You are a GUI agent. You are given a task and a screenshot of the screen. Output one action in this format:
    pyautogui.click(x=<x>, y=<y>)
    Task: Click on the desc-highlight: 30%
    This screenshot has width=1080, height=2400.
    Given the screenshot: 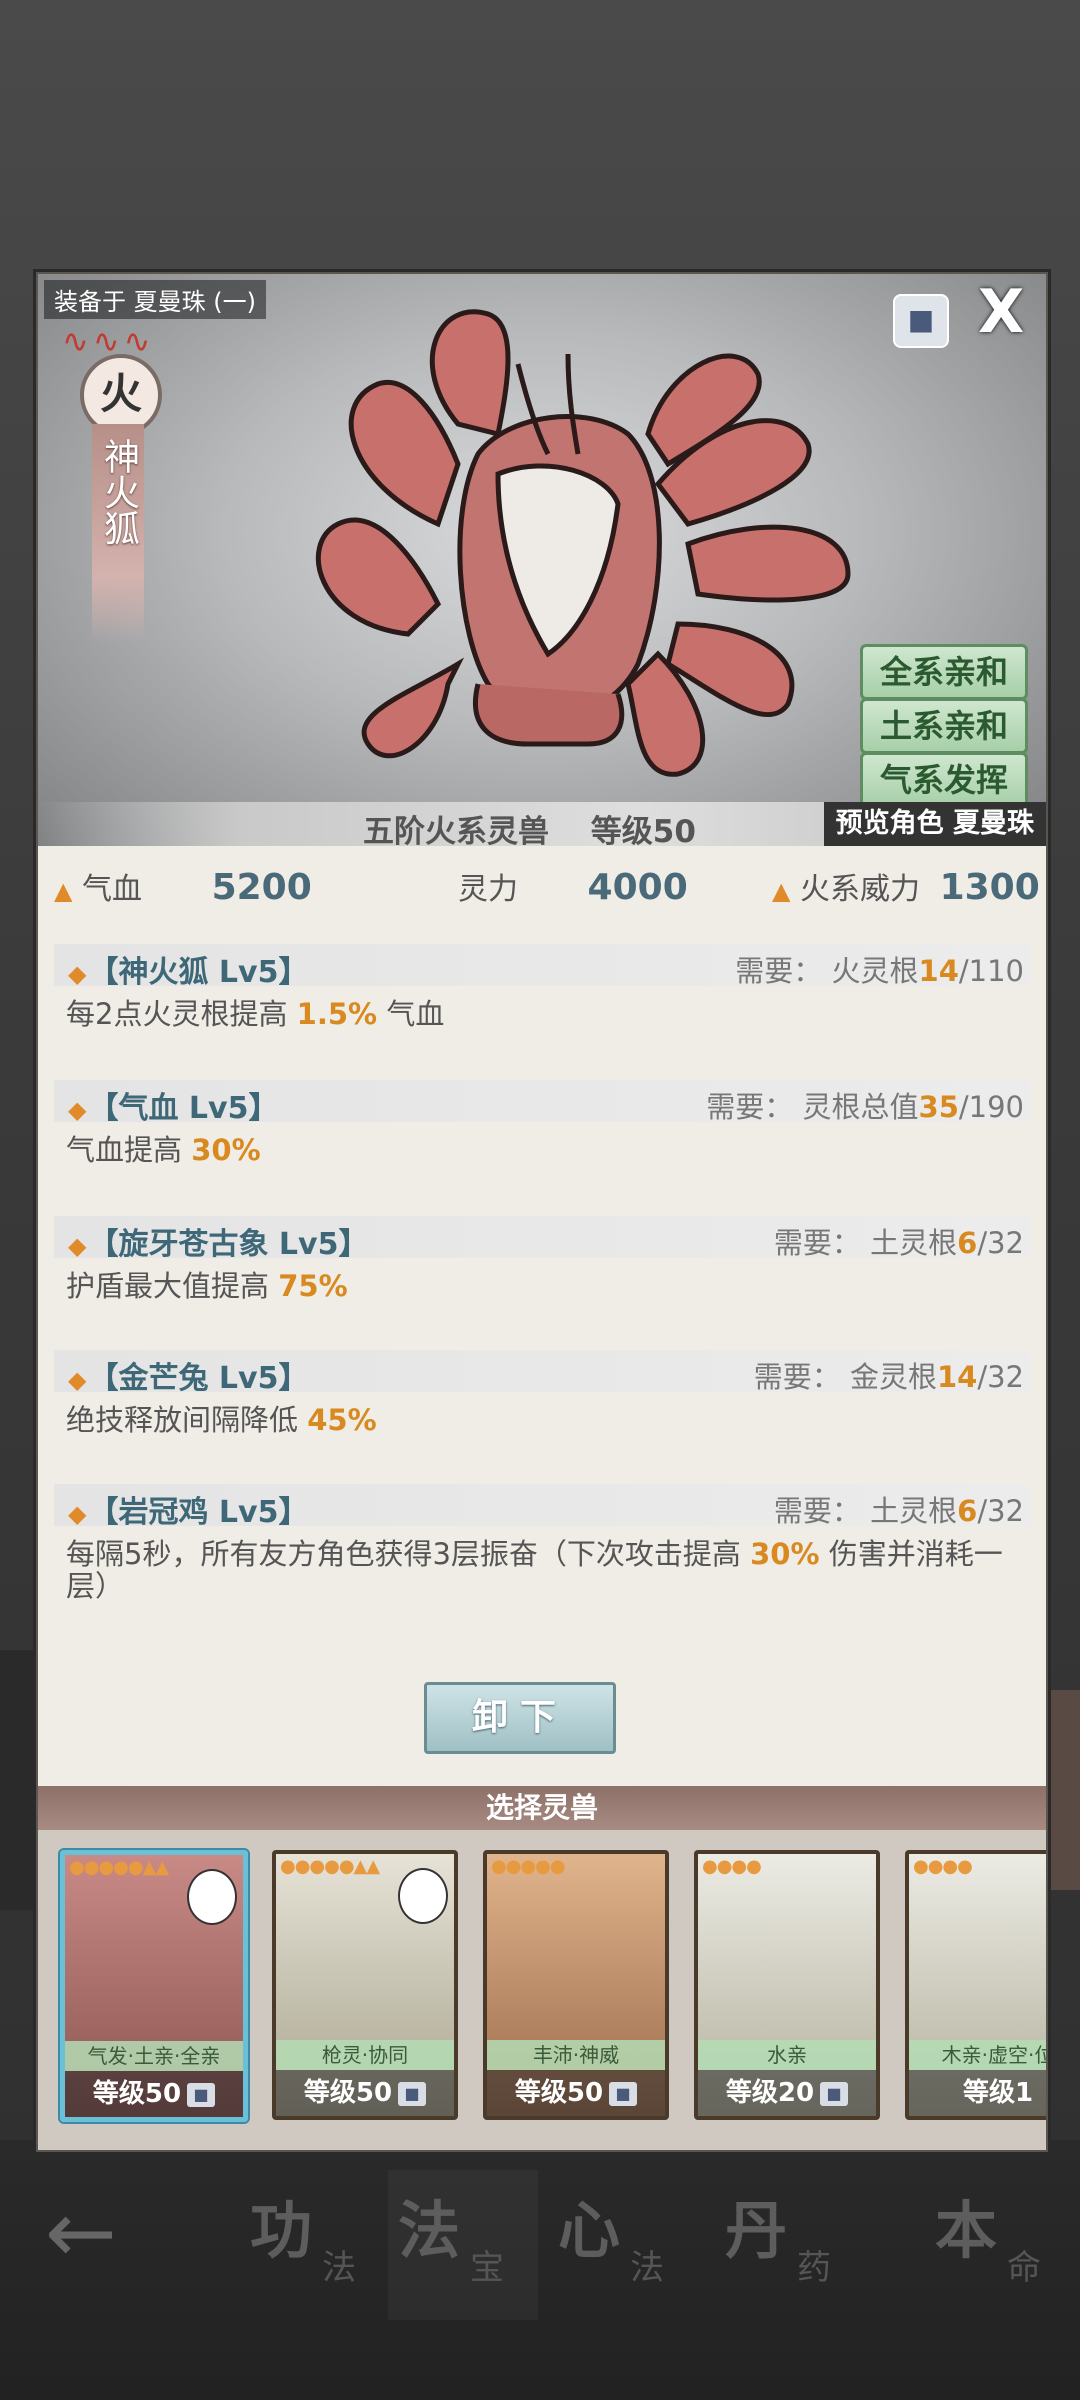 What is the action you would take?
    pyautogui.click(x=785, y=1554)
    